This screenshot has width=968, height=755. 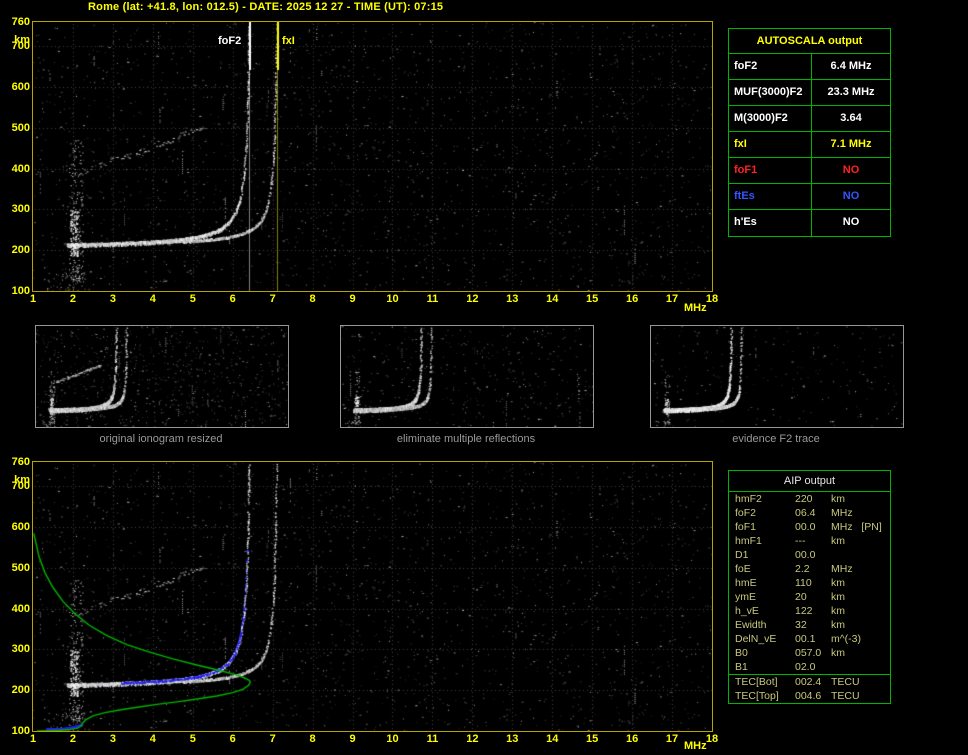 What do you see at coordinates (20, 168) in the screenshot?
I see `y-tick-label: 400` at bounding box center [20, 168].